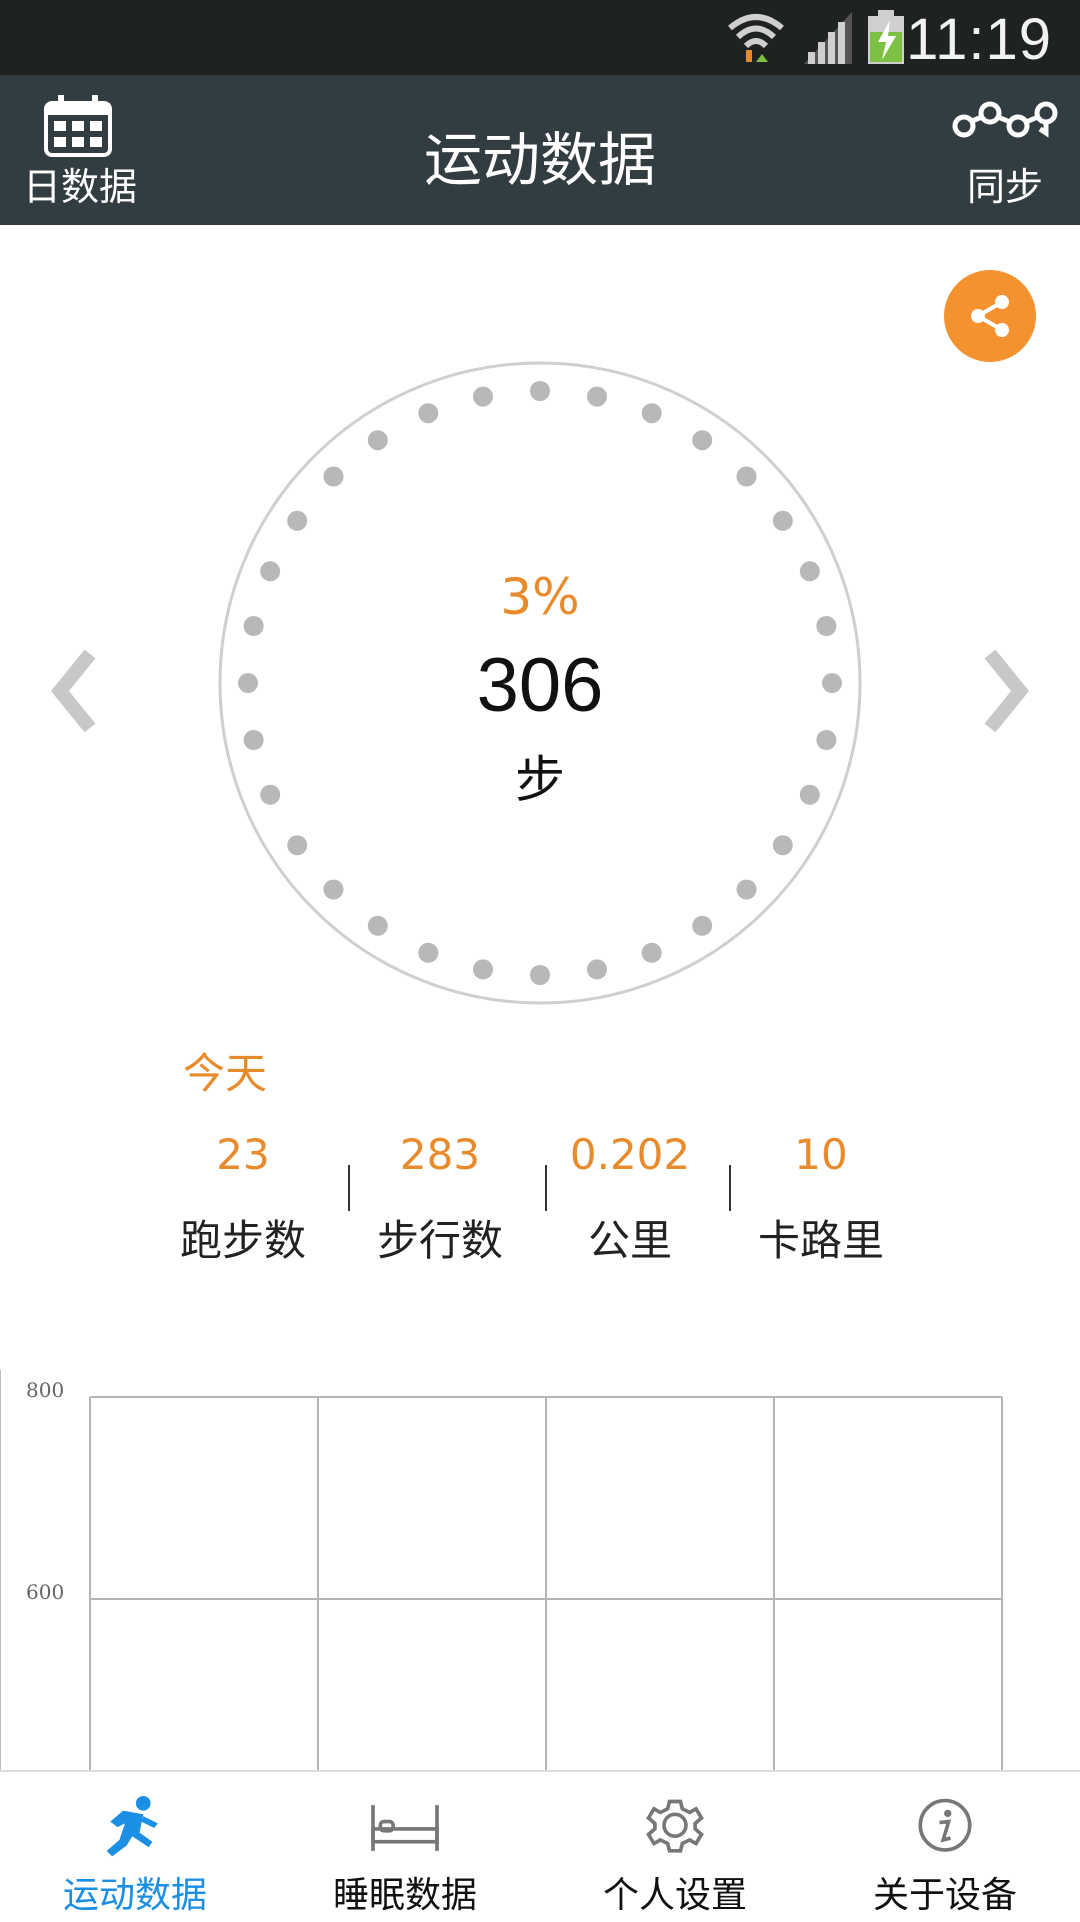  Describe the element at coordinates (756, 38) in the screenshot. I see `wifi-icon` at that location.